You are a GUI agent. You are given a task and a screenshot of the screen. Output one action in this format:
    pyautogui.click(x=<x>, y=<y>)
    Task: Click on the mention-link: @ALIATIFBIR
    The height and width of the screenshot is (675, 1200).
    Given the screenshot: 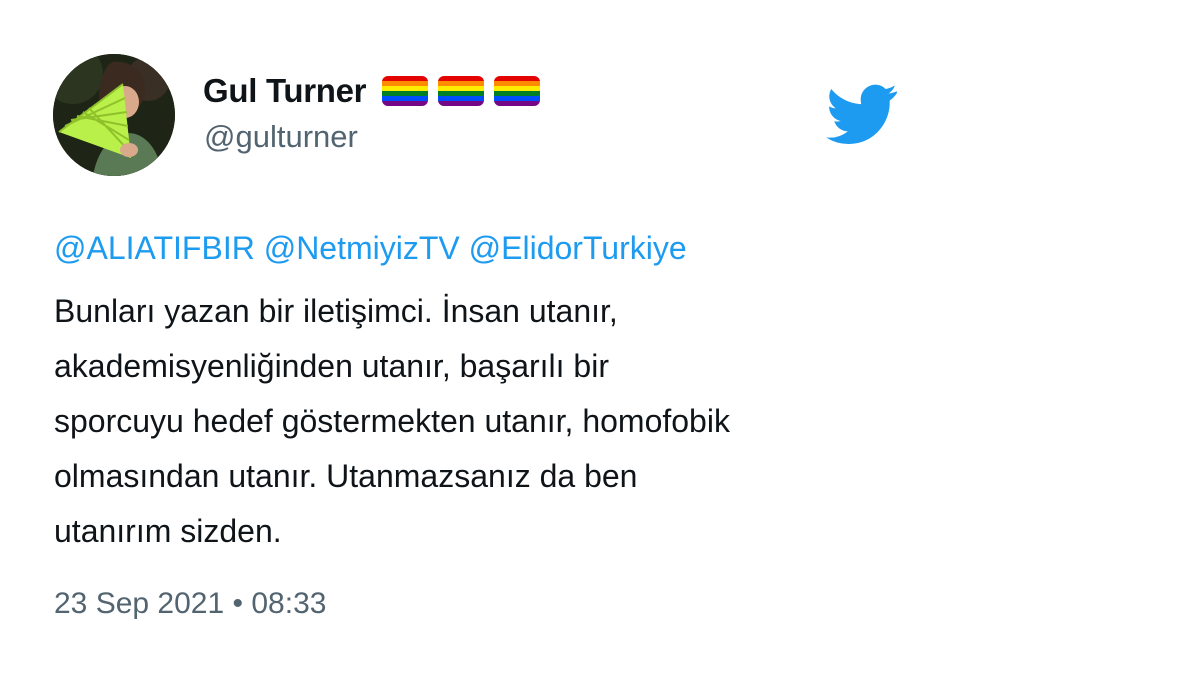 What is the action you would take?
    pyautogui.click(x=154, y=248)
    